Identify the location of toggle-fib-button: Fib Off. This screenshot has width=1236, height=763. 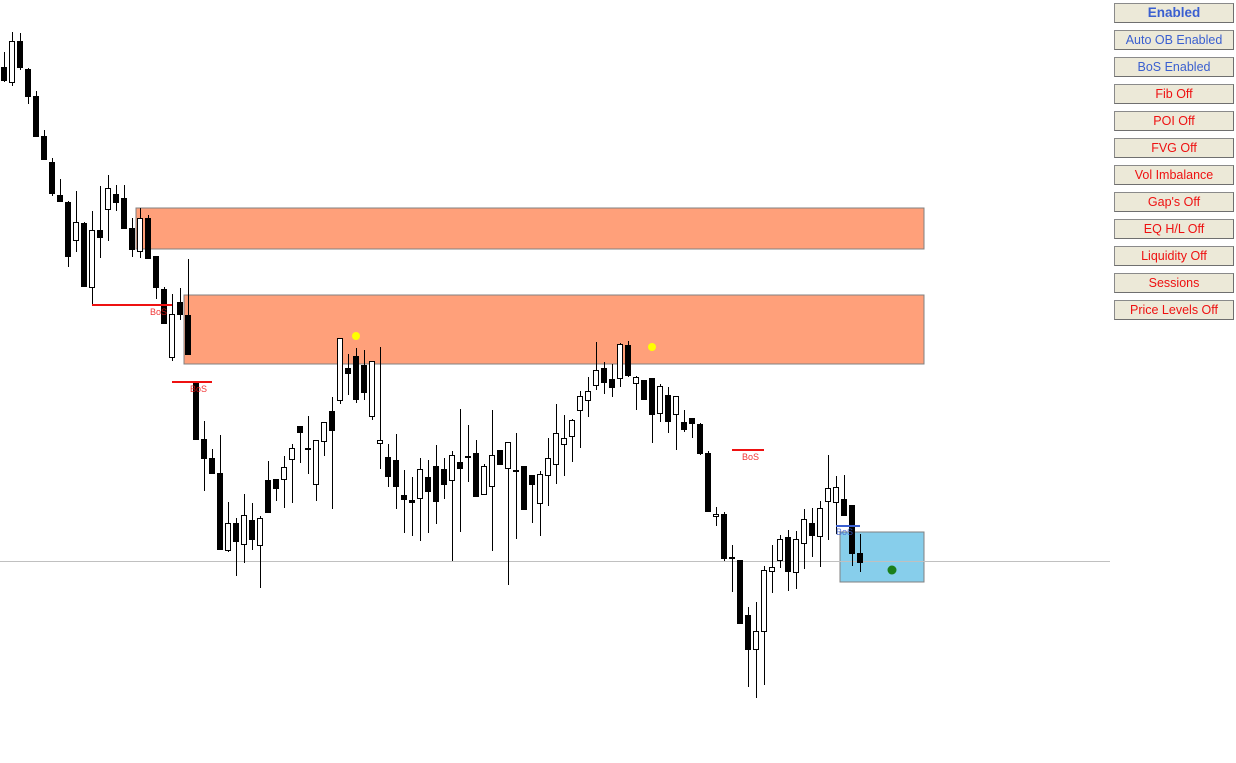
(1174, 94).